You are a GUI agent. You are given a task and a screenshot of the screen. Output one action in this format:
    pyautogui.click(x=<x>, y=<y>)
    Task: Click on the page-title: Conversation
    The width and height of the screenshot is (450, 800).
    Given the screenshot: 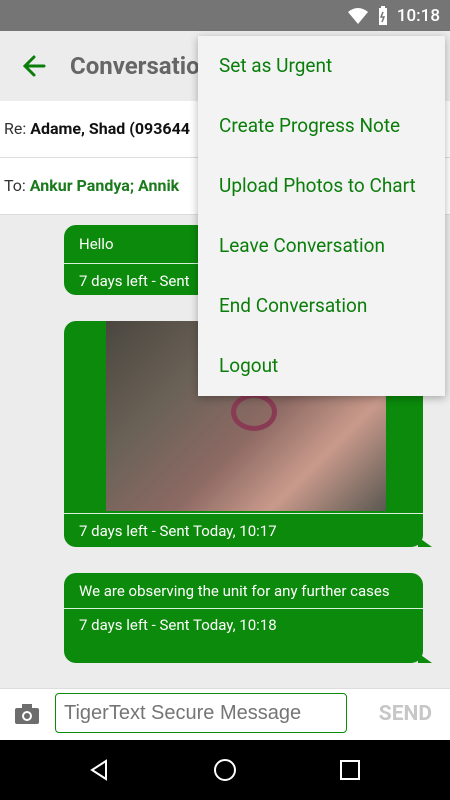 What is the action you would take?
    pyautogui.click(x=142, y=66)
    